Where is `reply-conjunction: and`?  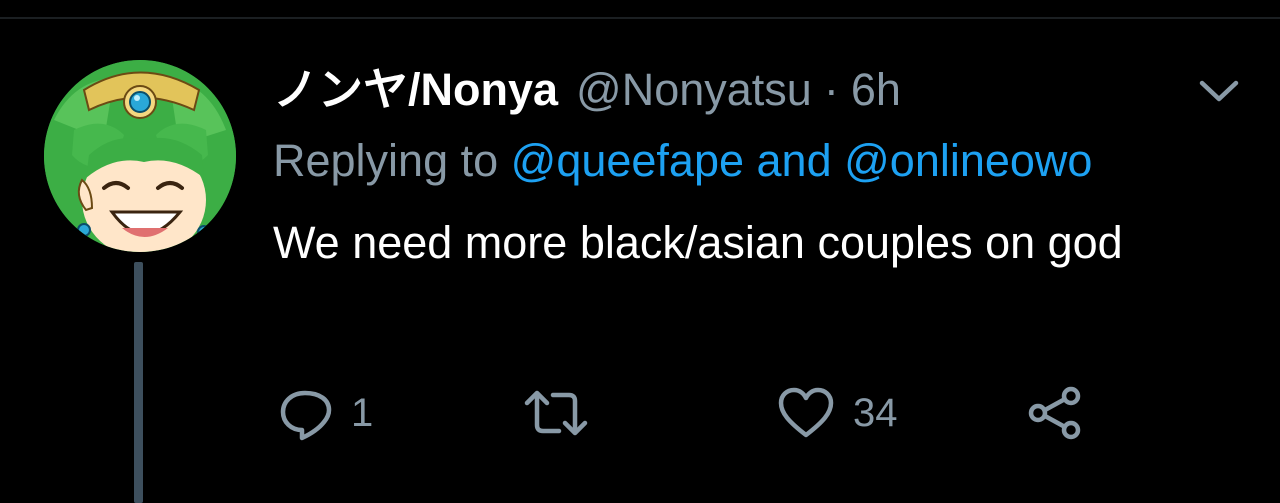 reply-conjunction: and is located at coordinates (794, 160).